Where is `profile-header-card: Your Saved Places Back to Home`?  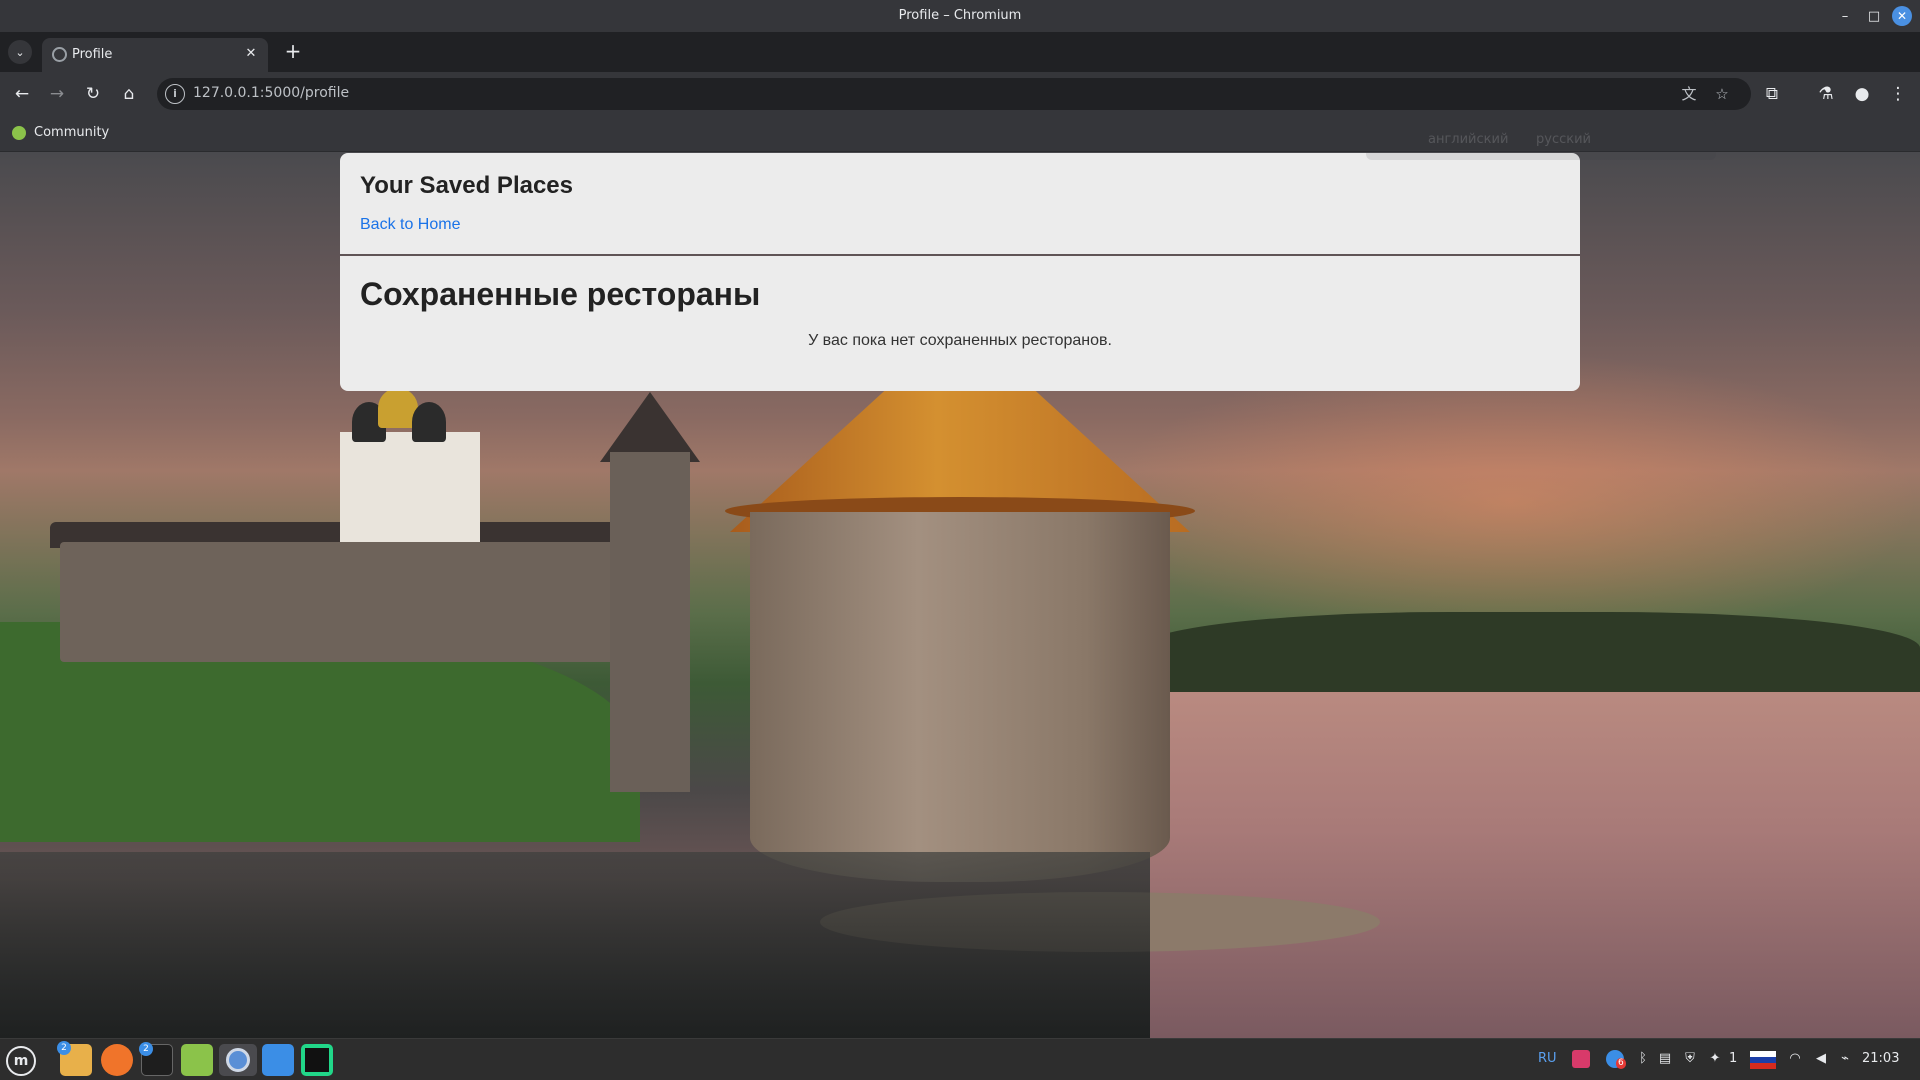
profile-header-card: Your Saved Places Back to Home is located at coordinates (960, 203).